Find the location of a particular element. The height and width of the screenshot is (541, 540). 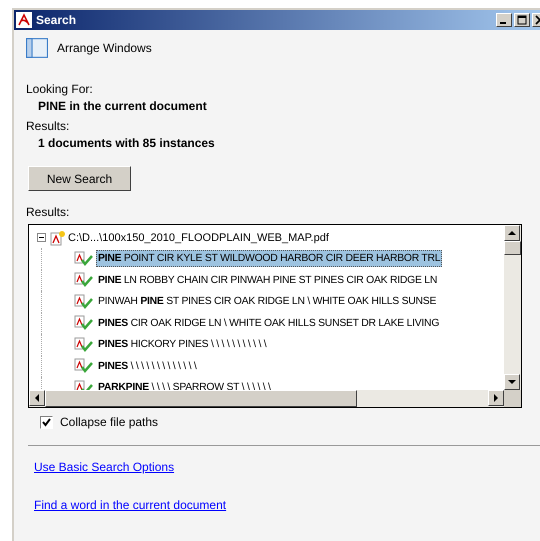

document-app-icon is located at coordinates (24, 20).